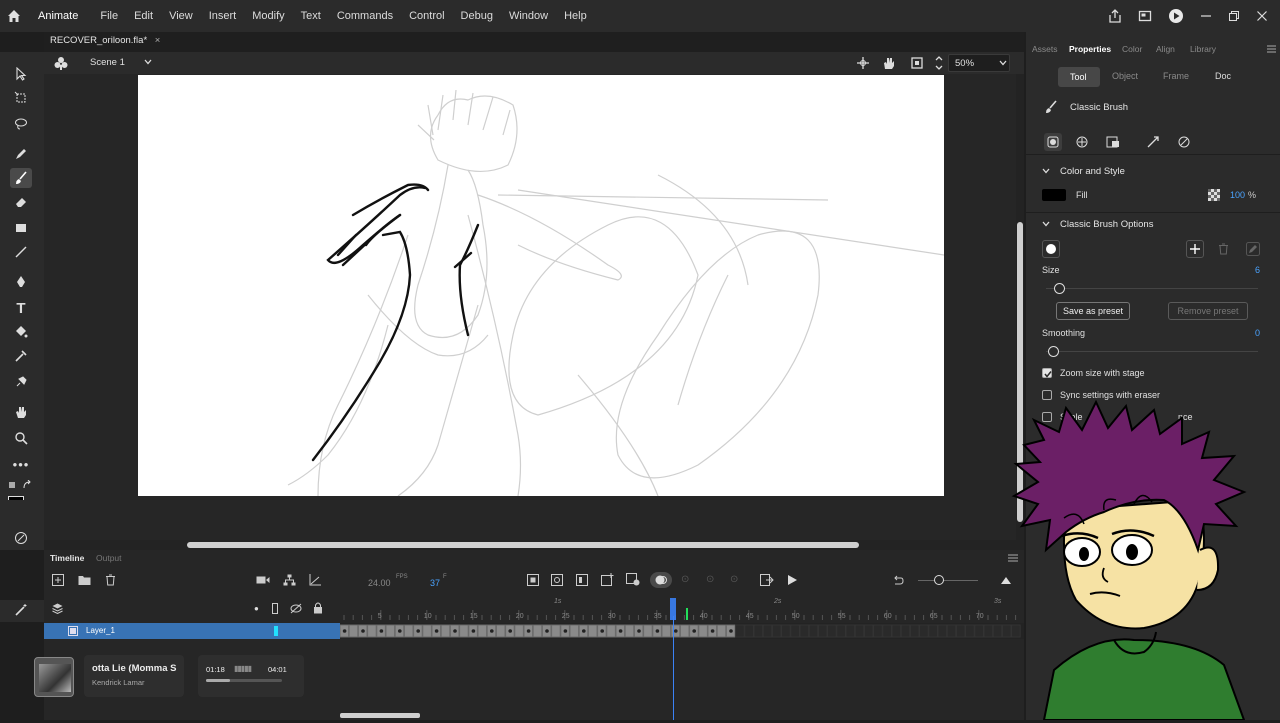 This screenshot has height=723, width=1280. What do you see at coordinates (633, 579) in the screenshot?
I see `delete-keyframe-icon` at bounding box center [633, 579].